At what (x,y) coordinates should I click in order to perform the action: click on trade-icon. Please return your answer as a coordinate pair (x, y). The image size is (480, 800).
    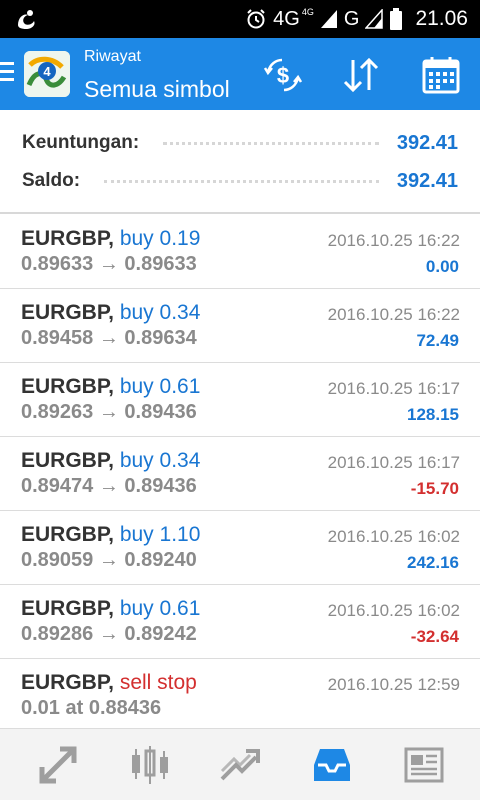
    Looking at the image, I should click on (240, 765).